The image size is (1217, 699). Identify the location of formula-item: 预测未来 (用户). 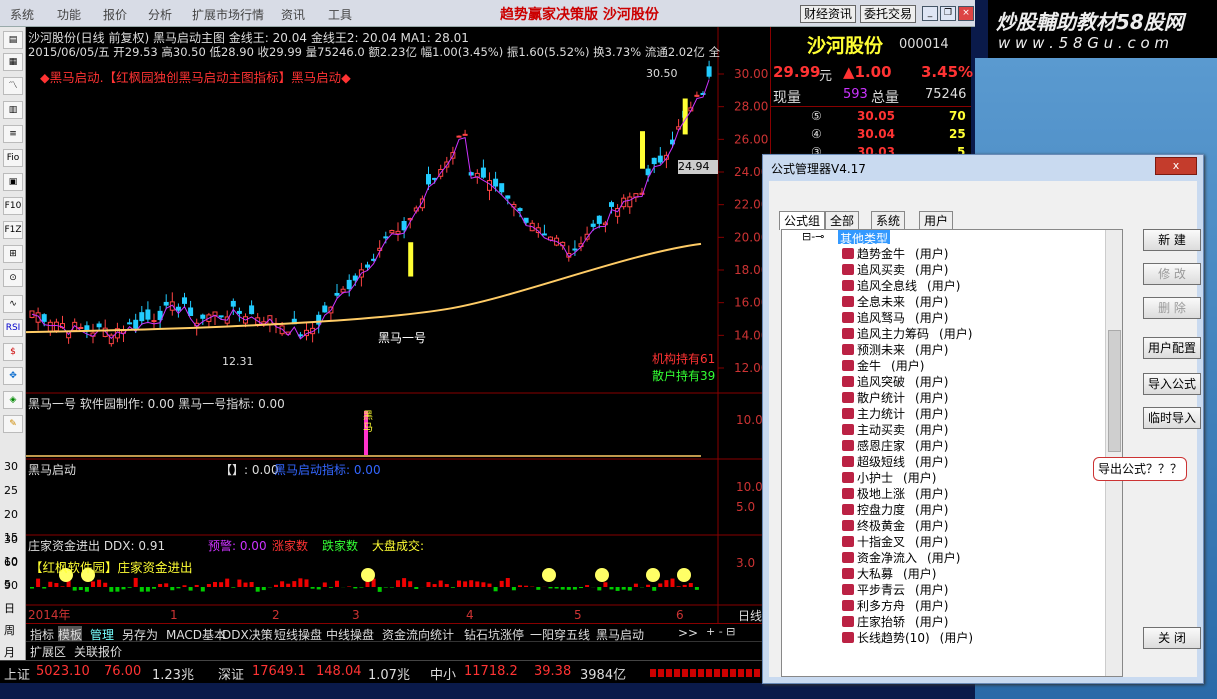
(895, 350).